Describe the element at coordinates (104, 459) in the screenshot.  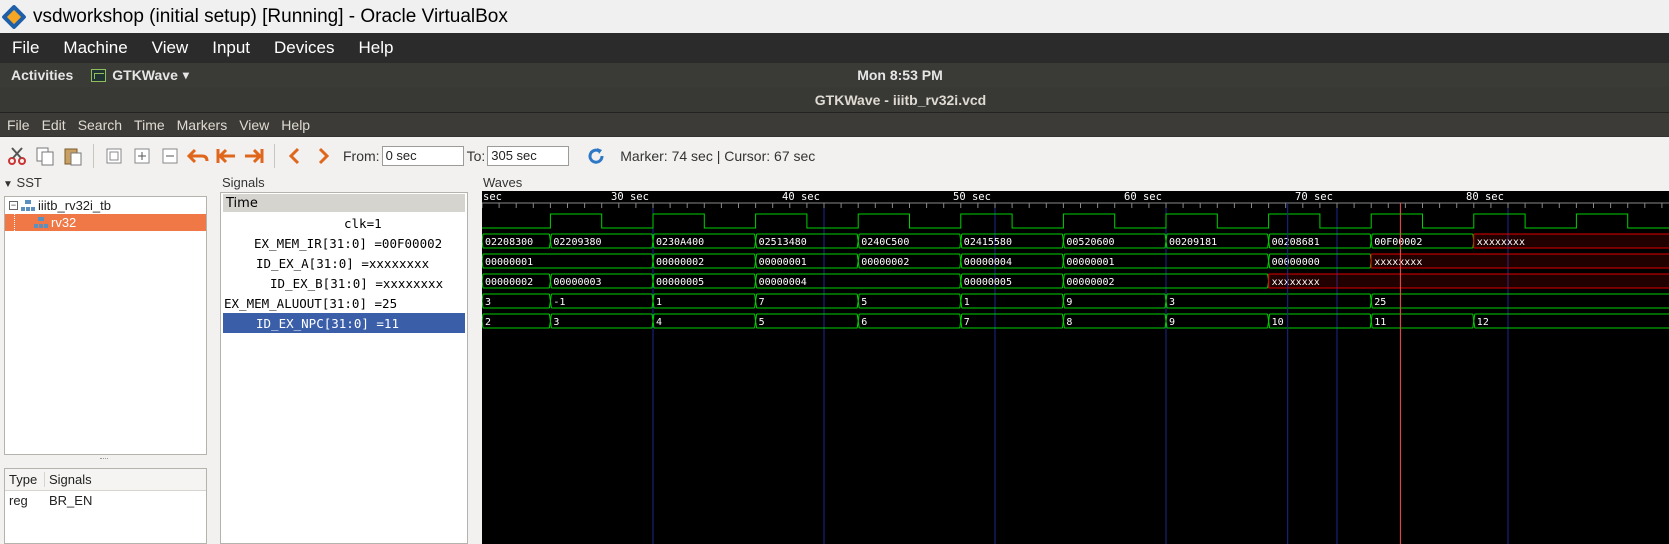
I see `pane-divider-handle` at that location.